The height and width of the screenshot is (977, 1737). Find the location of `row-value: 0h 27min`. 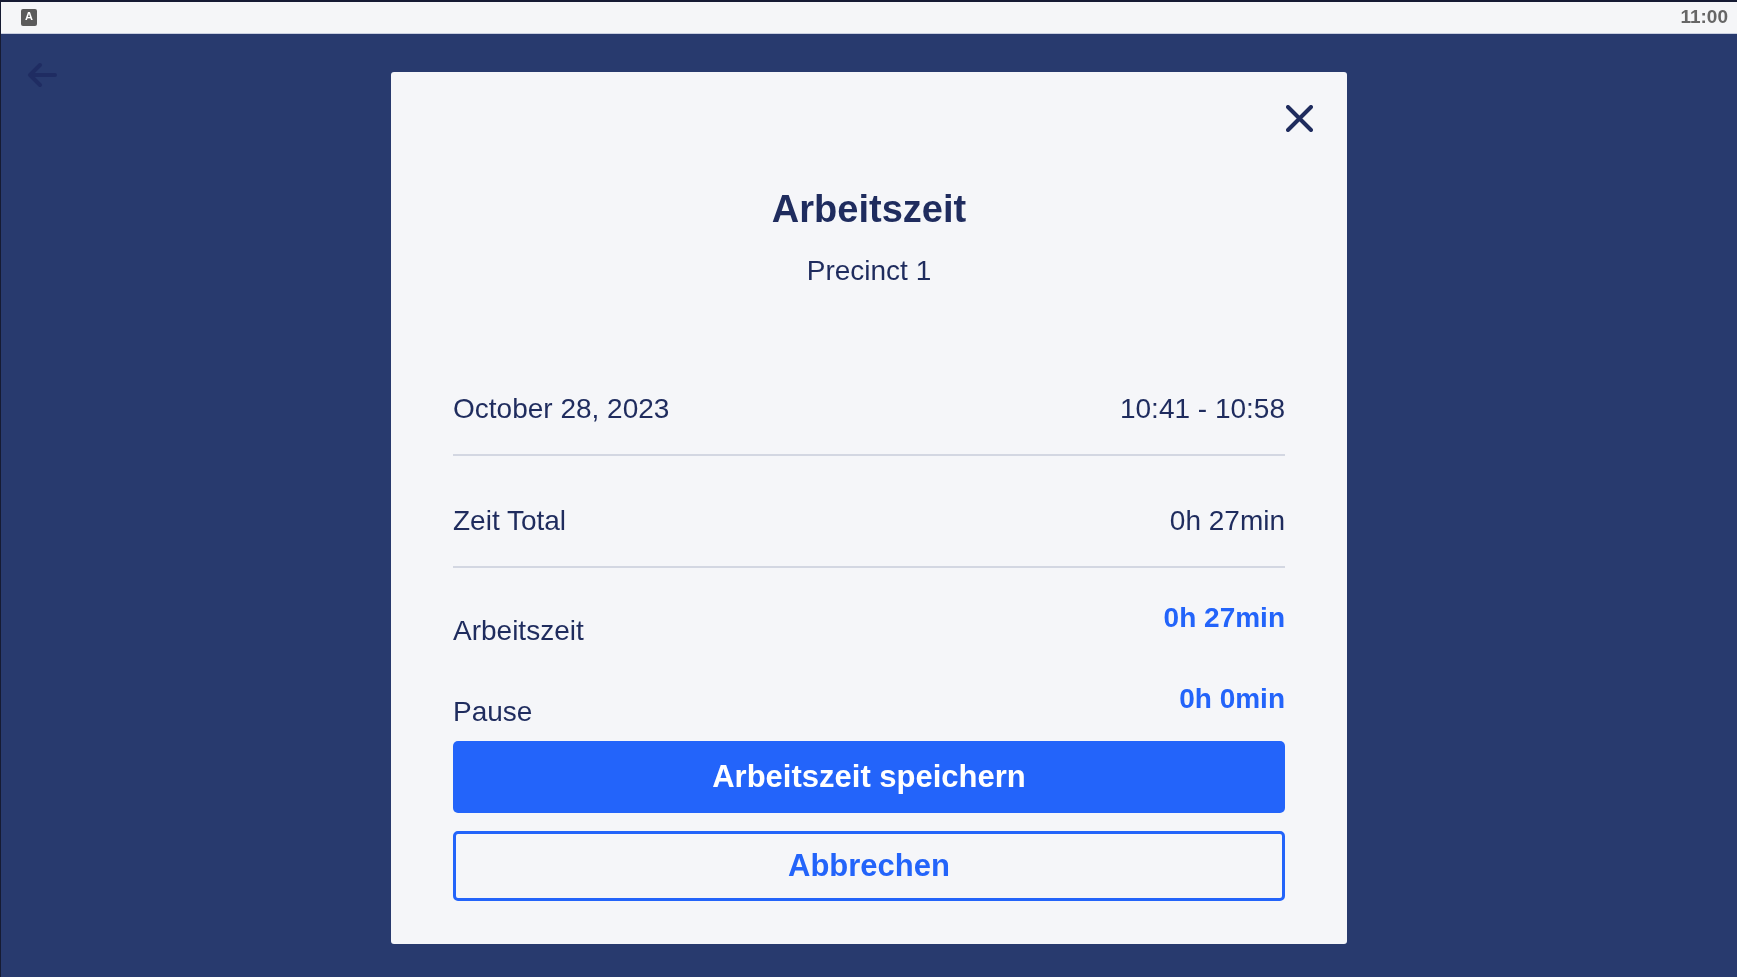

row-value: 0h 27min is located at coordinates (1227, 521).